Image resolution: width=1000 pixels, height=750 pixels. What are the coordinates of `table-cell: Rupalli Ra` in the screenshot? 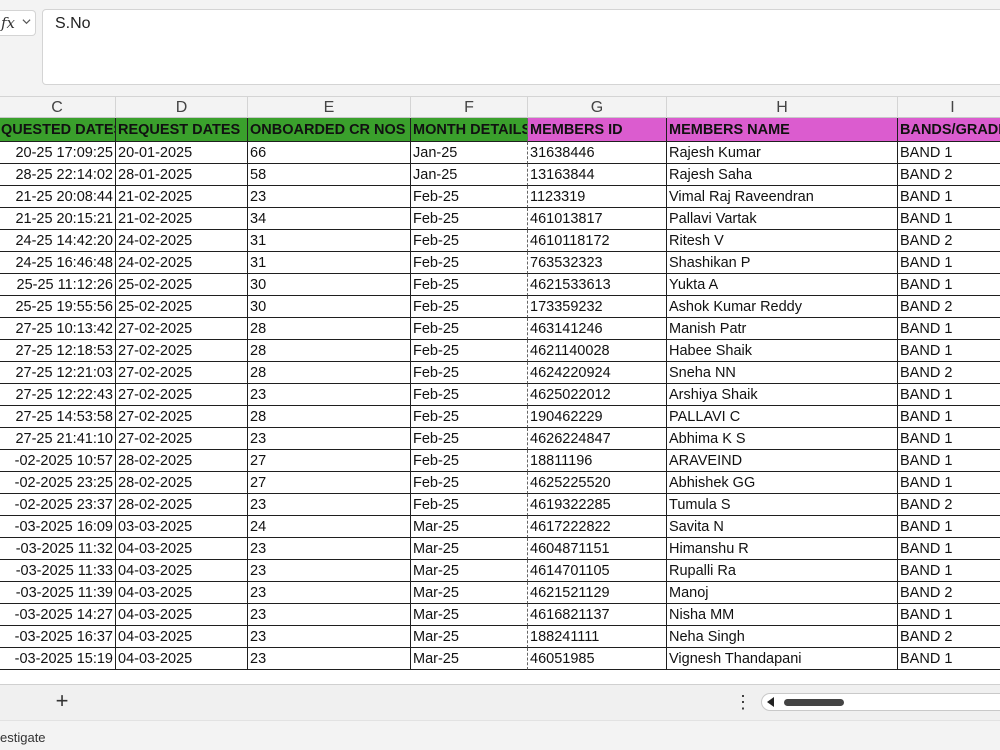 It's located at (782, 571).